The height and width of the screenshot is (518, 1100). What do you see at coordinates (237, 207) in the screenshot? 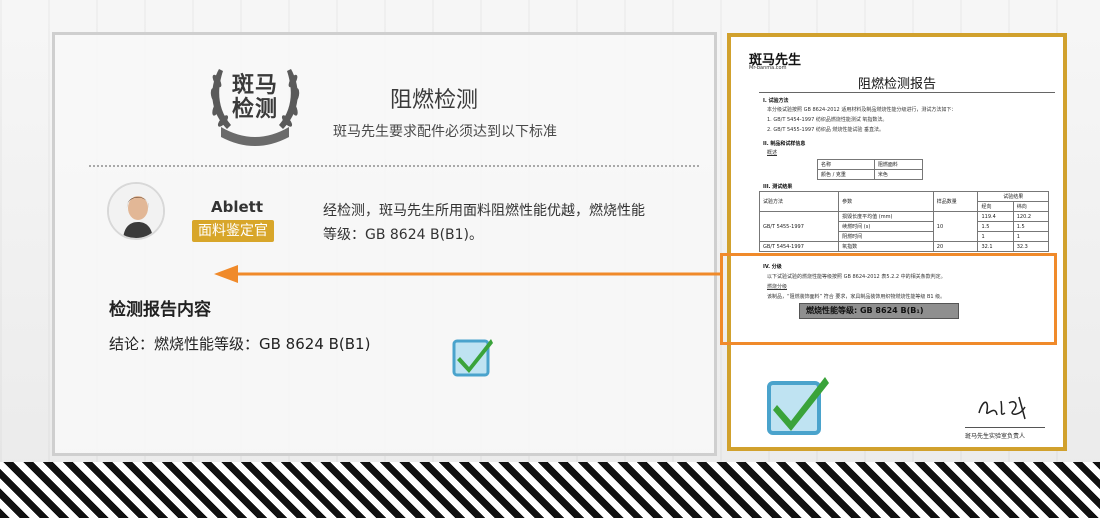
I see `expert-name: Ablett` at bounding box center [237, 207].